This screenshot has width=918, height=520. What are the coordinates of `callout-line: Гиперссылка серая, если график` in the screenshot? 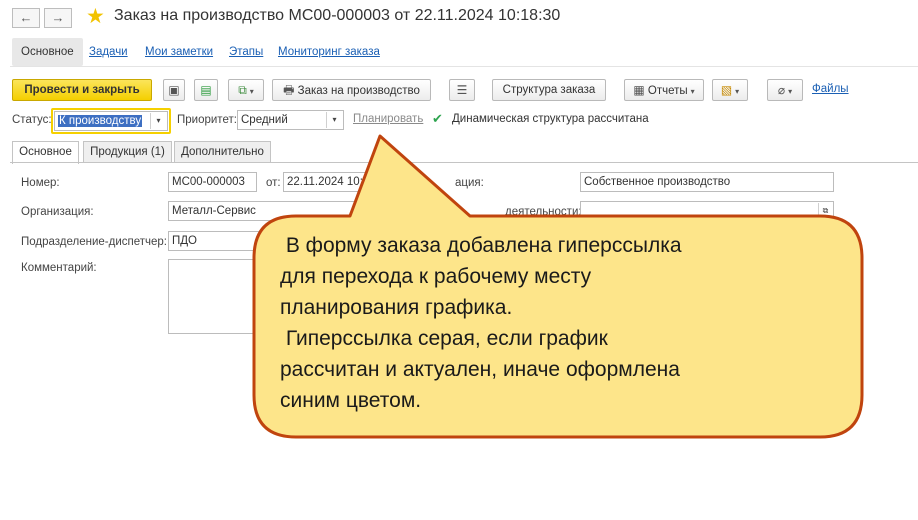 It's located at (444, 338).